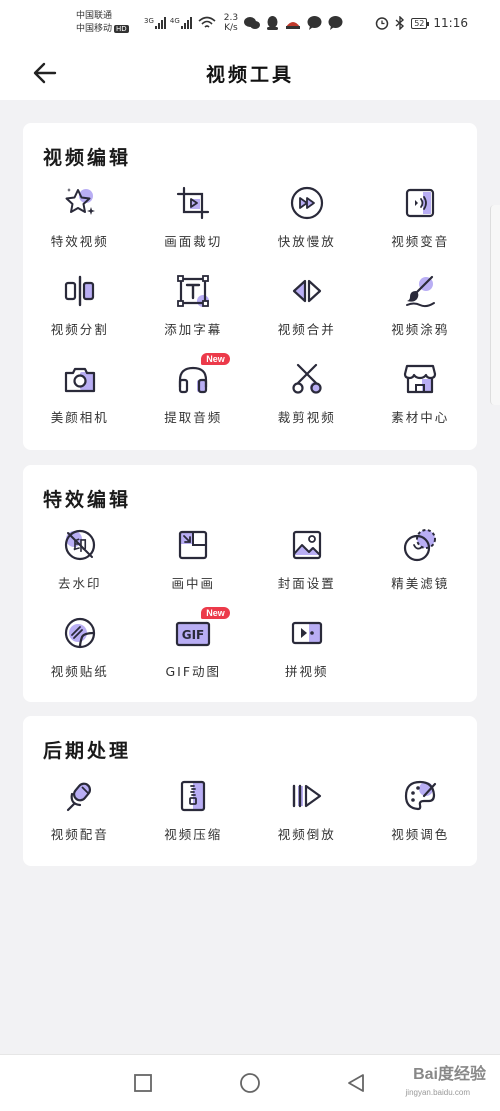 The image size is (500, 1111). I want to click on tool-label: 美颜相机, so click(79, 417).